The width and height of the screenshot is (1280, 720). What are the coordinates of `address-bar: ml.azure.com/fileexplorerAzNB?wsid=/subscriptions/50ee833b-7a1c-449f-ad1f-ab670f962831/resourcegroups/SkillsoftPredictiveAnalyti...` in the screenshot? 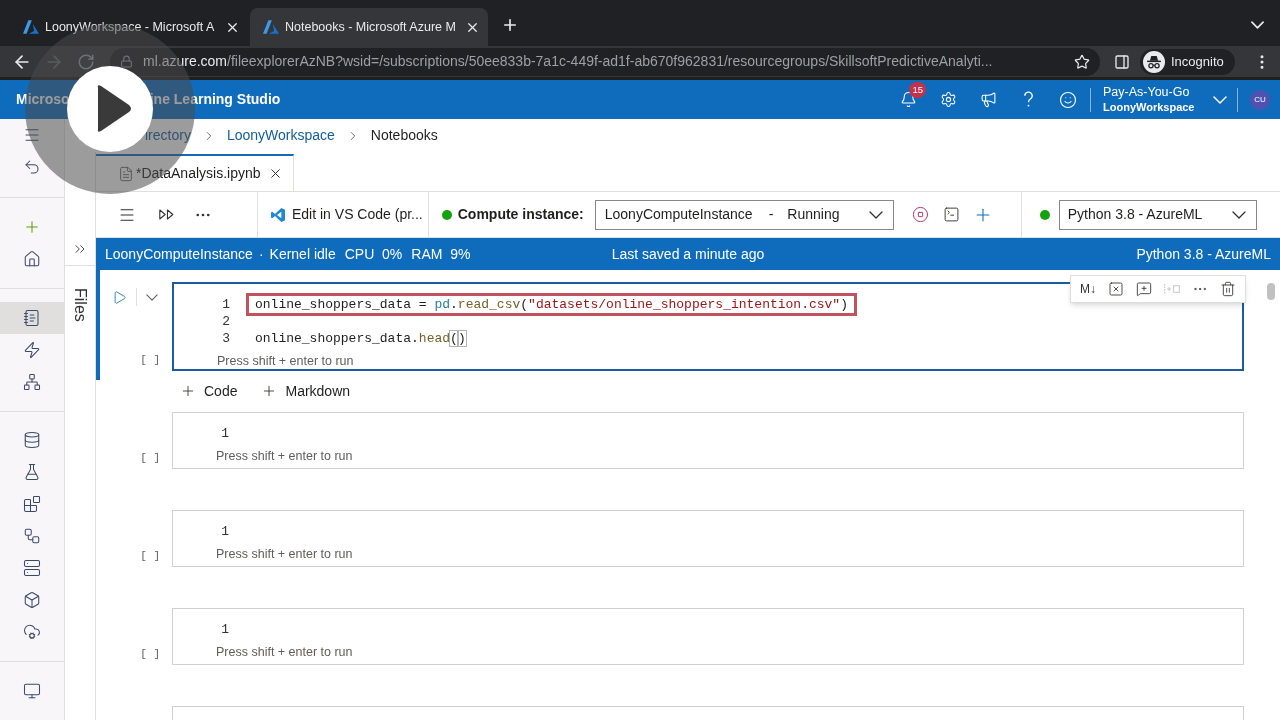 It's located at (605, 61).